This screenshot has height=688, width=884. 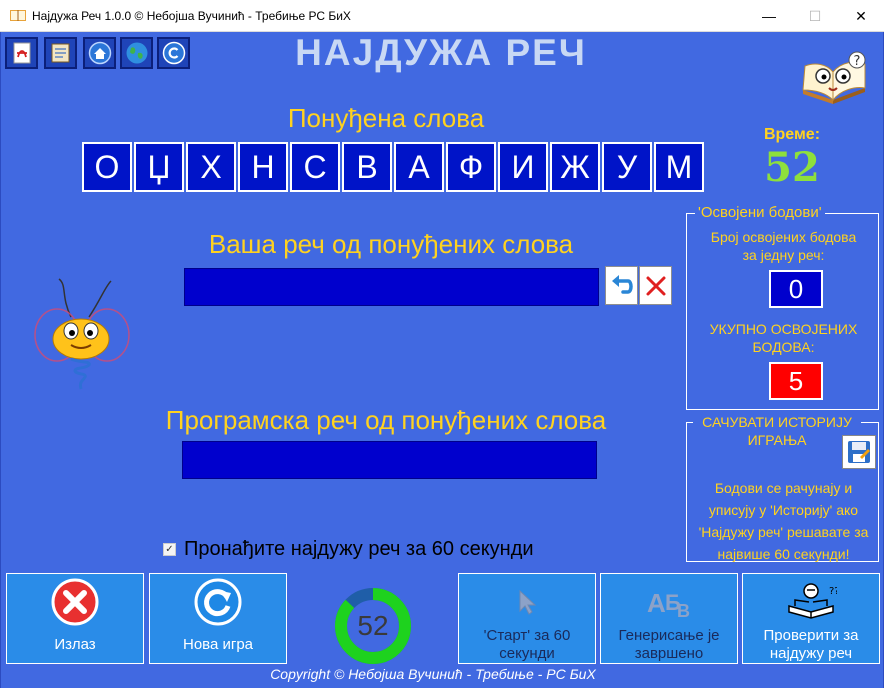 I want to click on per-word-points-label: Број освојених бодова за једну реч:, so click(x=783, y=246).